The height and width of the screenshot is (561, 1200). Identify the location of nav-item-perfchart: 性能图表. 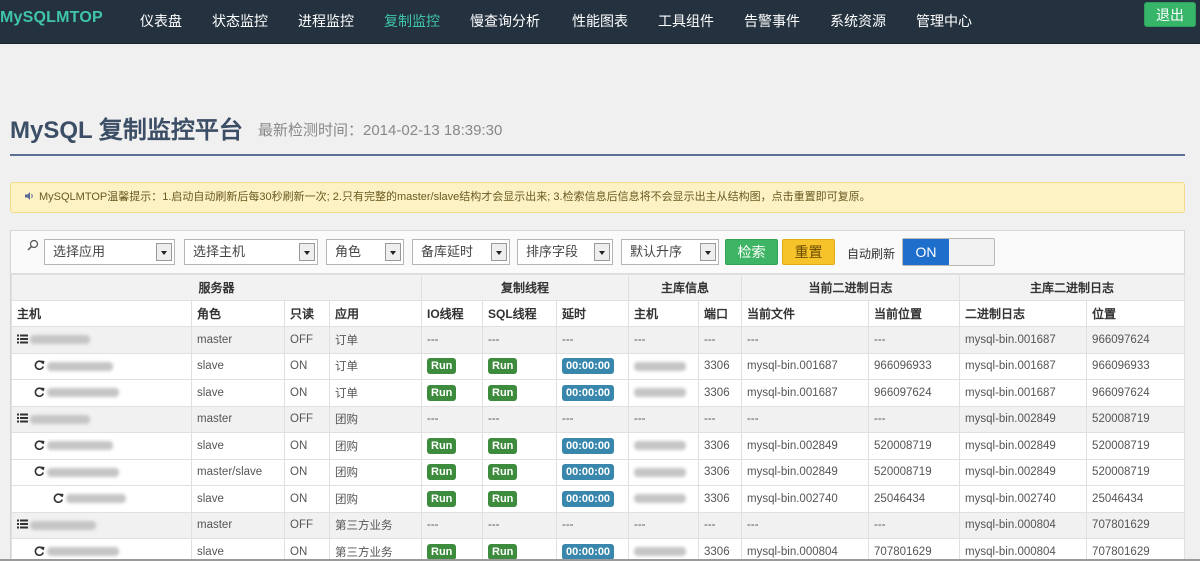
(600, 21).